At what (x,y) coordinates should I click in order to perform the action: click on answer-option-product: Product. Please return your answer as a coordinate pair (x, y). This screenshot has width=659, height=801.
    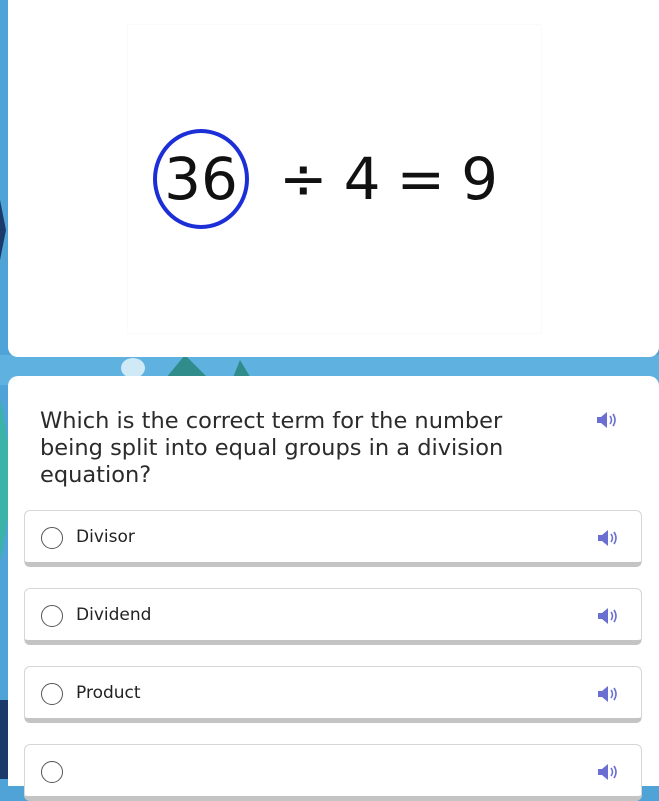
    Looking at the image, I should click on (333, 694).